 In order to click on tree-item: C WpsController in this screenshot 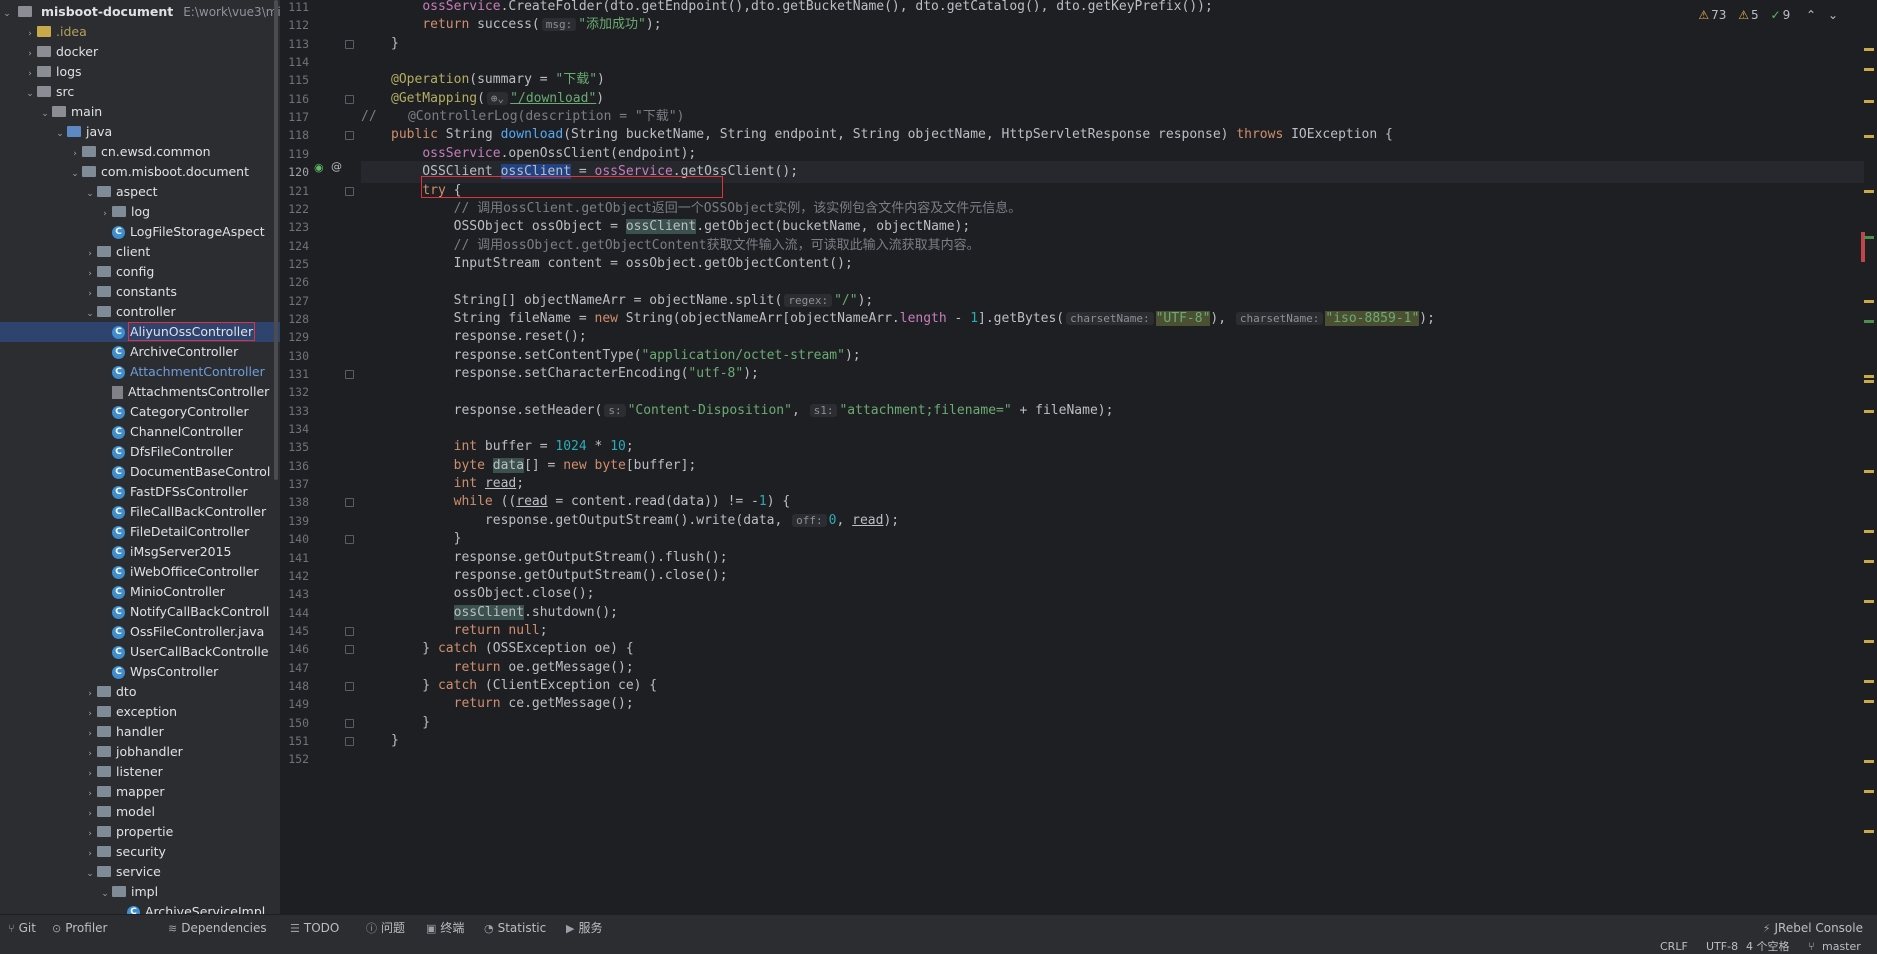, I will do `click(140, 672)`.